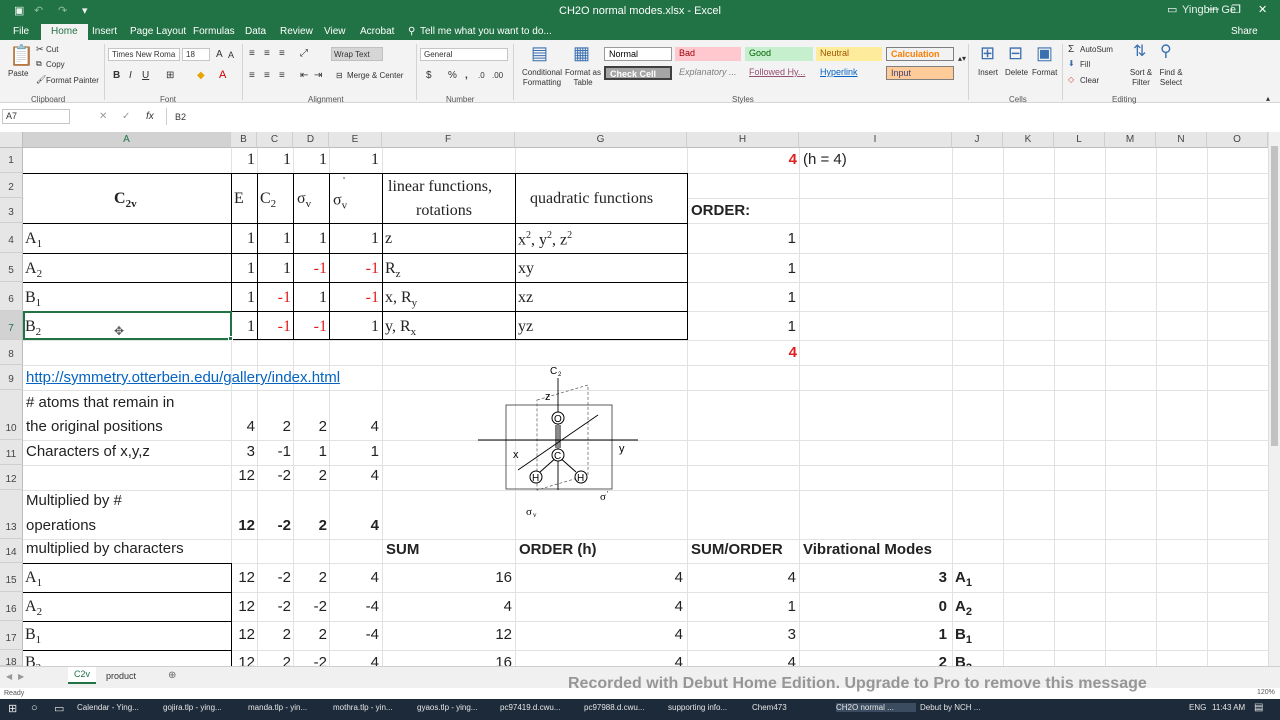  What do you see at coordinates (21, 31) in the screenshot?
I see `tab-file: File` at bounding box center [21, 31].